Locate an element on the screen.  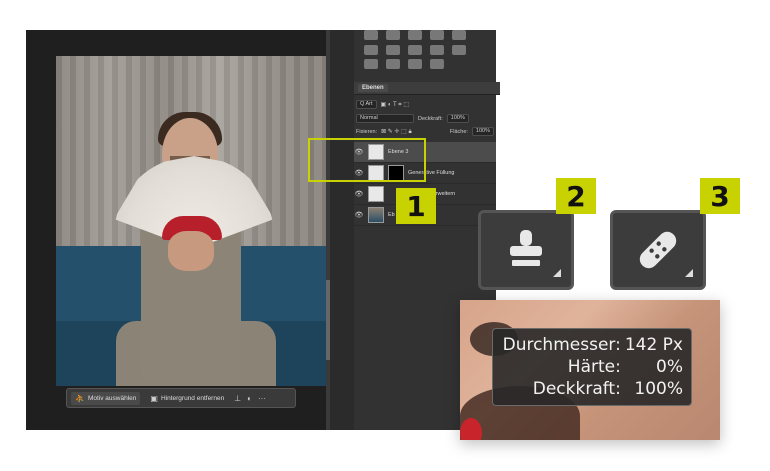
diameter-value: 142 Px is located at coordinates (653, 345).